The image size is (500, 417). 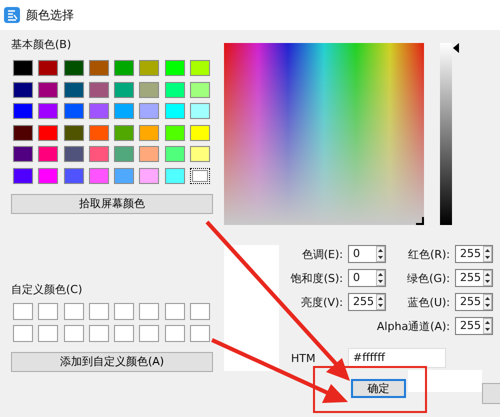 I want to click on ok-button: 确定, so click(x=378, y=388).